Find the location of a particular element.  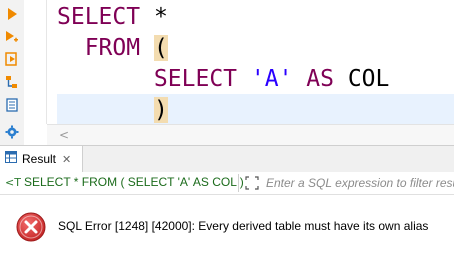

execute-new-tab-icon is located at coordinates (12, 59).